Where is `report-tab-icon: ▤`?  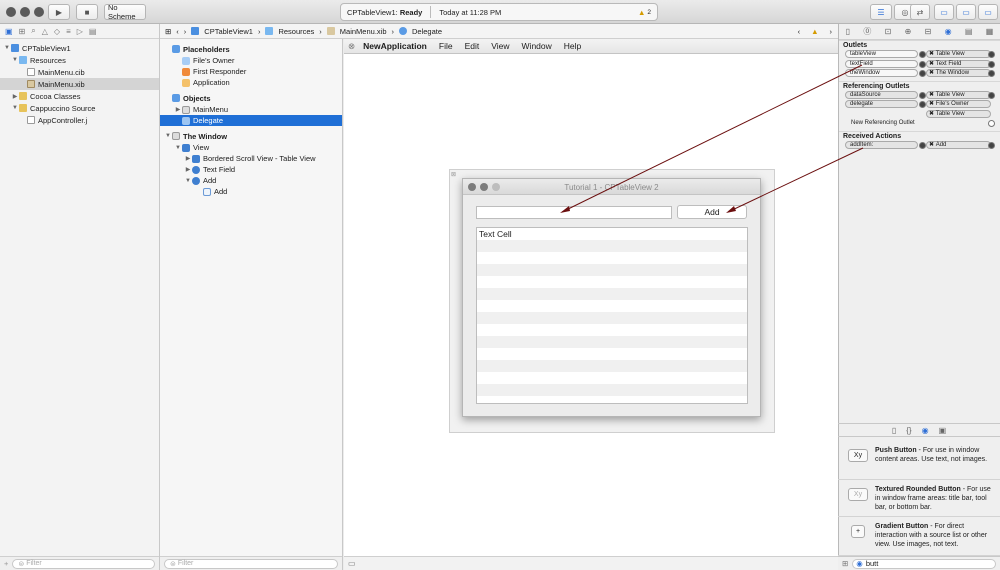 report-tab-icon: ▤ is located at coordinates (93, 31).